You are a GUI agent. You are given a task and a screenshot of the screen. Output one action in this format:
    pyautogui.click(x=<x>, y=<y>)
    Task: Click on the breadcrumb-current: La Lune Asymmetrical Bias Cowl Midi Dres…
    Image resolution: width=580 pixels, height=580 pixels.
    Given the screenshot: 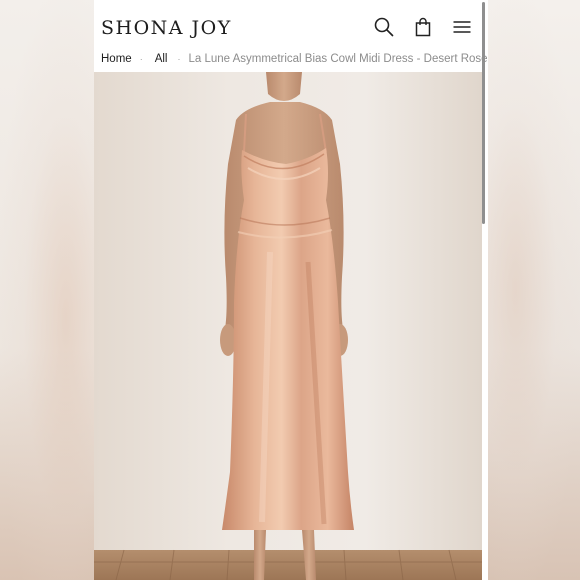 What is the action you would take?
    pyautogui.click(x=338, y=59)
    